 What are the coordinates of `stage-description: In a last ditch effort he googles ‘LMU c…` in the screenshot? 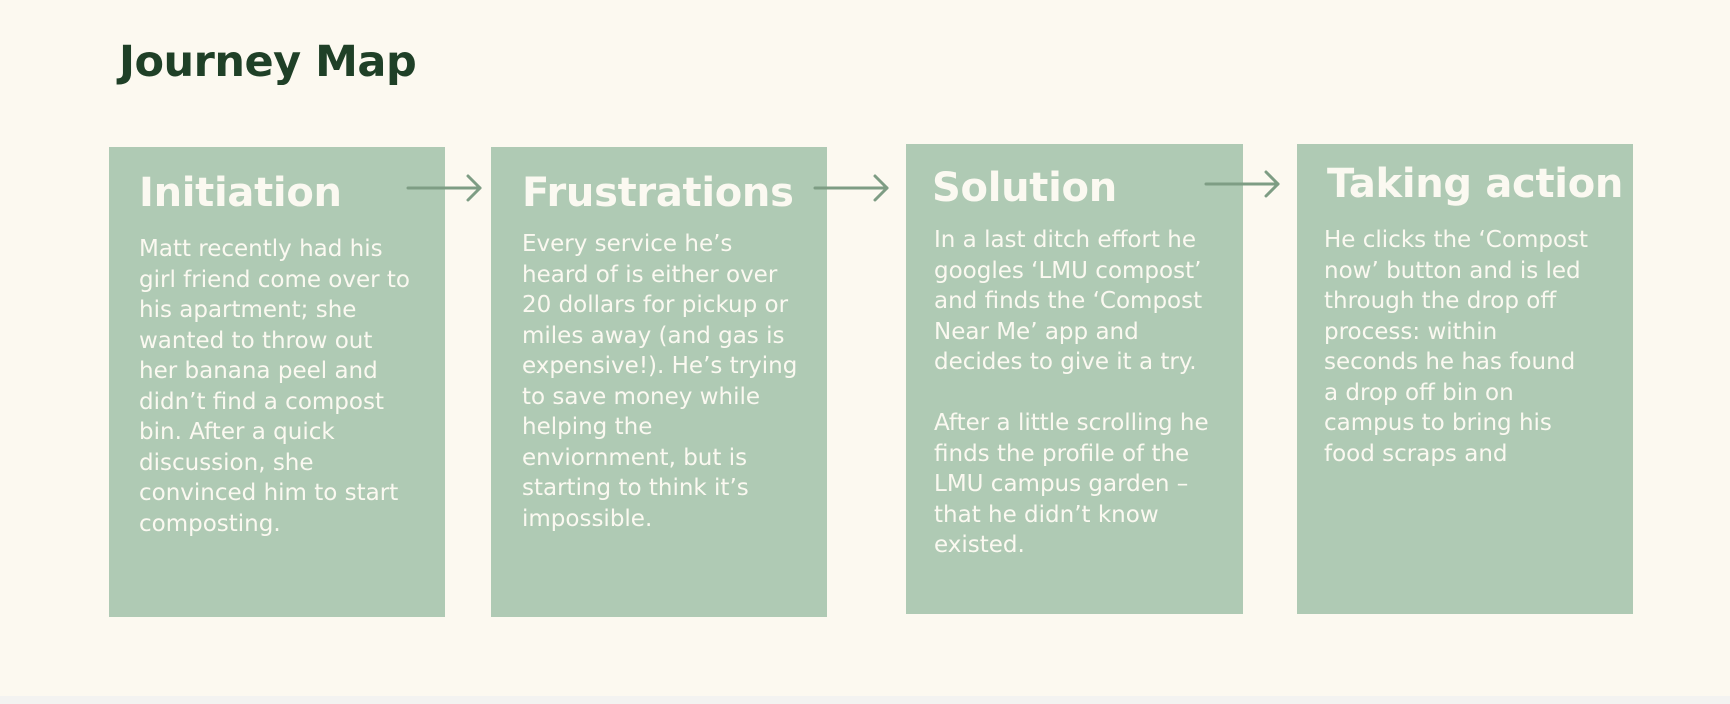 It's located at (1071, 392).